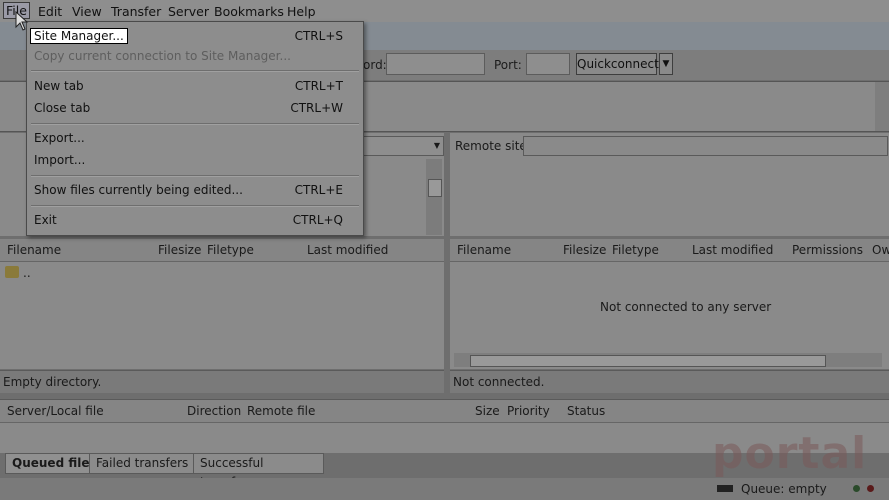  I want to click on local-tree-scrollbar, so click(434, 197).